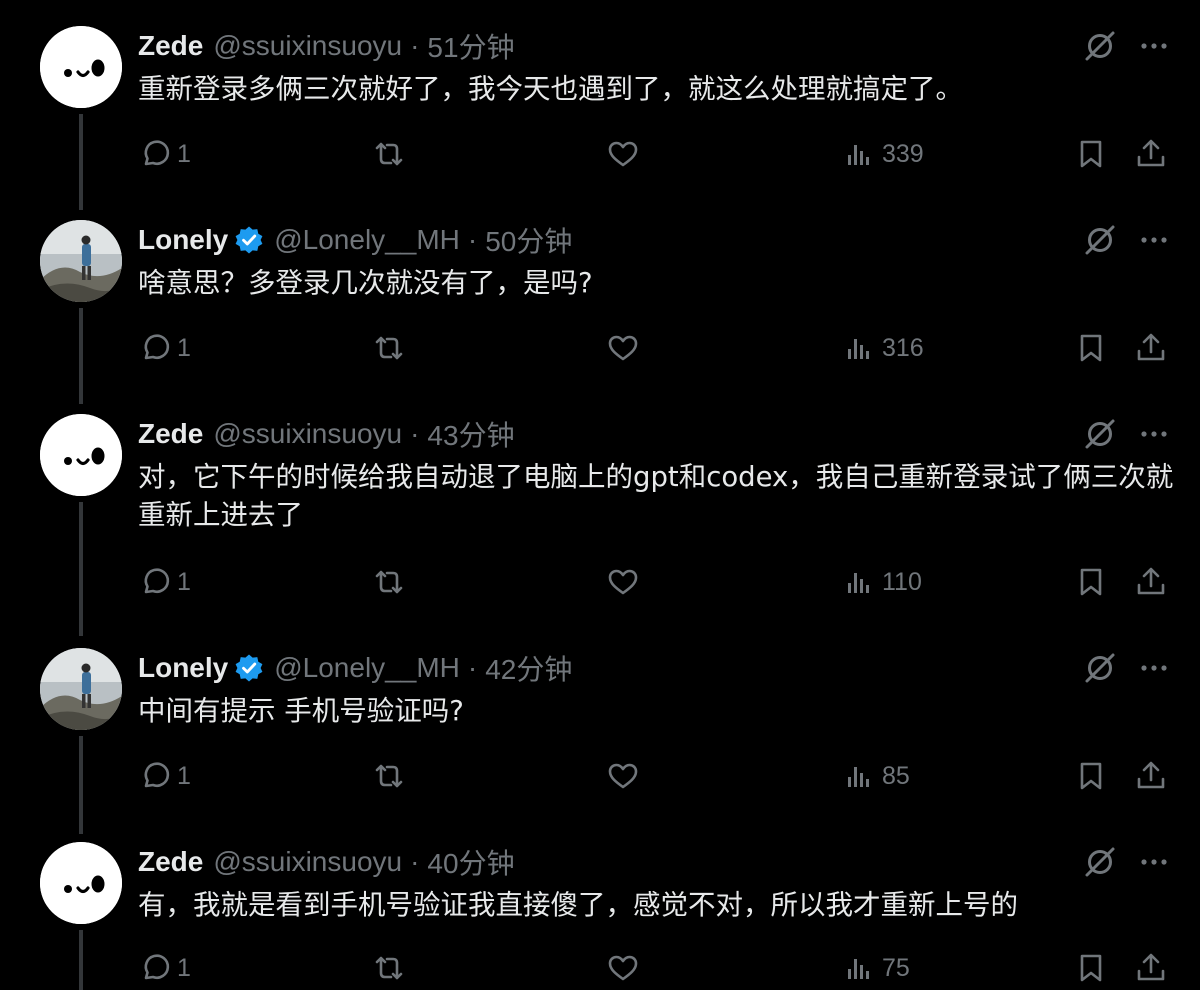  Describe the element at coordinates (600, 968) in the screenshot. I see `action-bar: 1 75` at that location.